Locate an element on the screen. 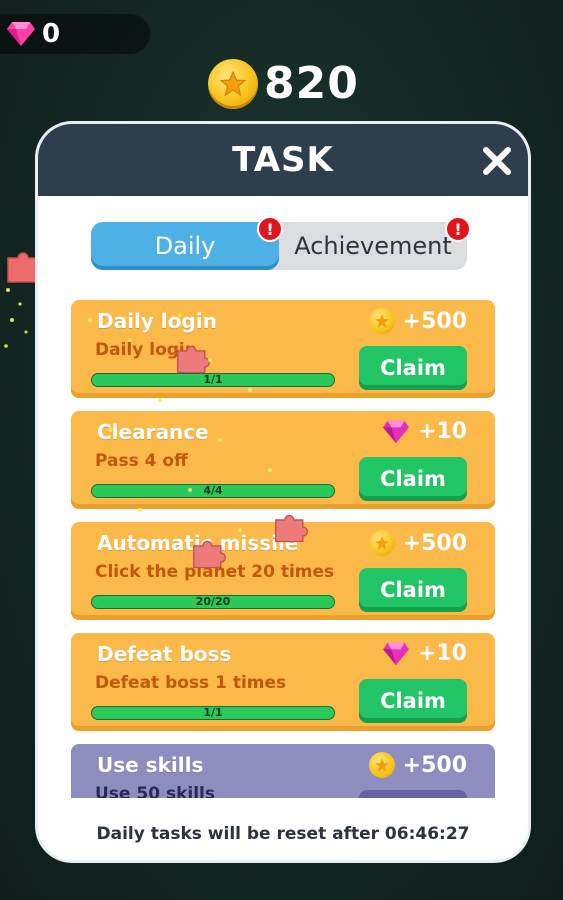  task-item-use-skills: Use skills Use 50 skills +500 is located at coordinates (283, 771).